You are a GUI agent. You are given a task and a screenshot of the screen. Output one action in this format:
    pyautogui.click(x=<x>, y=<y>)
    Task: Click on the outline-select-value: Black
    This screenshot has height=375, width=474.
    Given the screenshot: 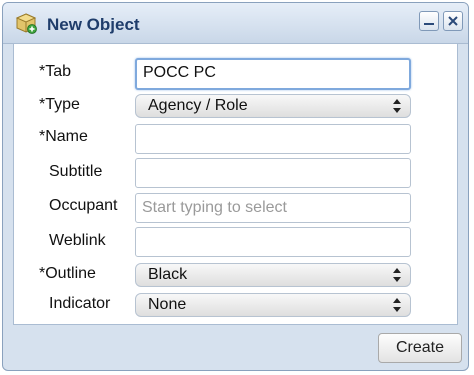 What is the action you would take?
    pyautogui.click(x=168, y=274)
    